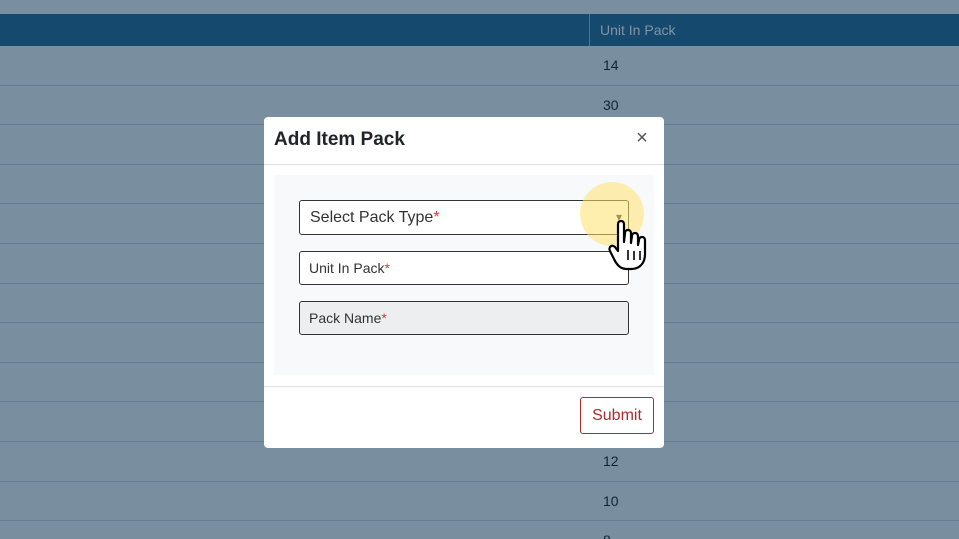 This screenshot has height=539, width=959. What do you see at coordinates (372, 217) in the screenshot?
I see `pack-type-placeholder: Select Pack Type` at bounding box center [372, 217].